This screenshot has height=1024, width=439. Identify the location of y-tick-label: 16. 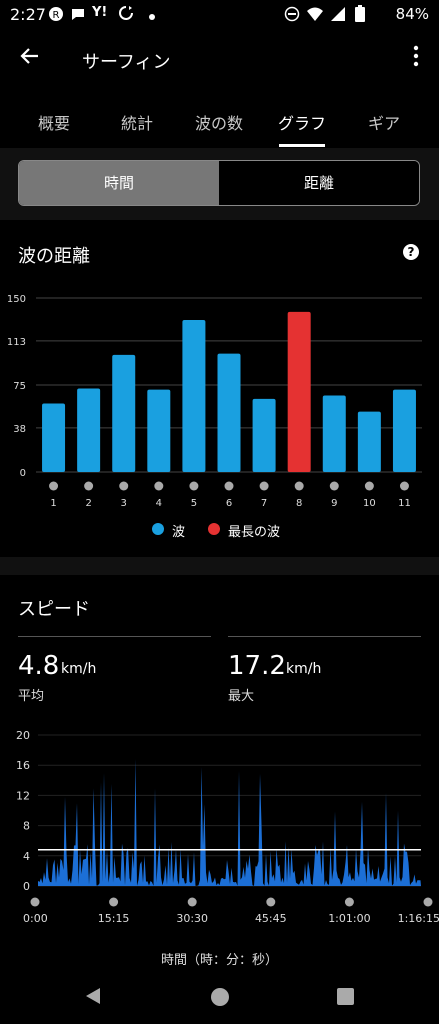
(23, 765).